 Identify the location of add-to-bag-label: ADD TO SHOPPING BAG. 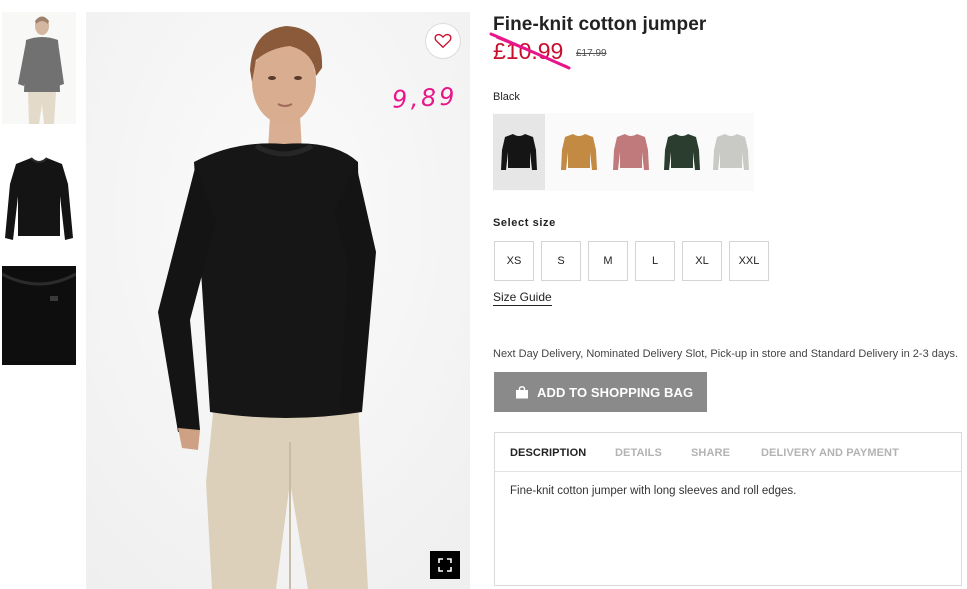
(615, 392).